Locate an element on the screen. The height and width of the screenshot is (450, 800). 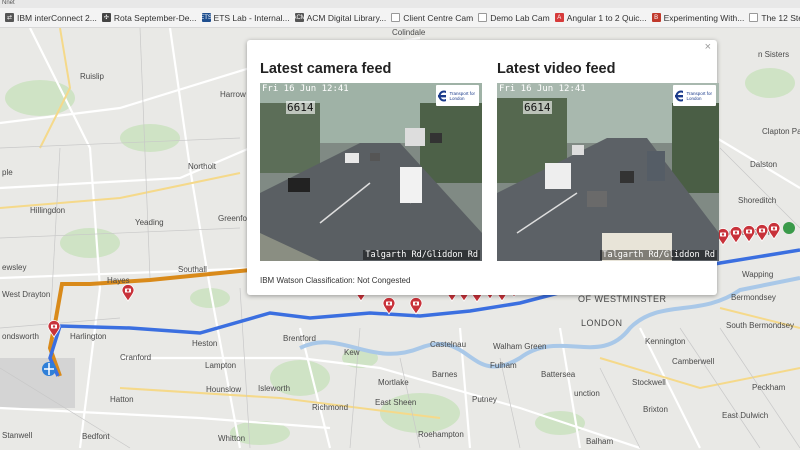
angular-icon: A is located at coordinates (559, 17).